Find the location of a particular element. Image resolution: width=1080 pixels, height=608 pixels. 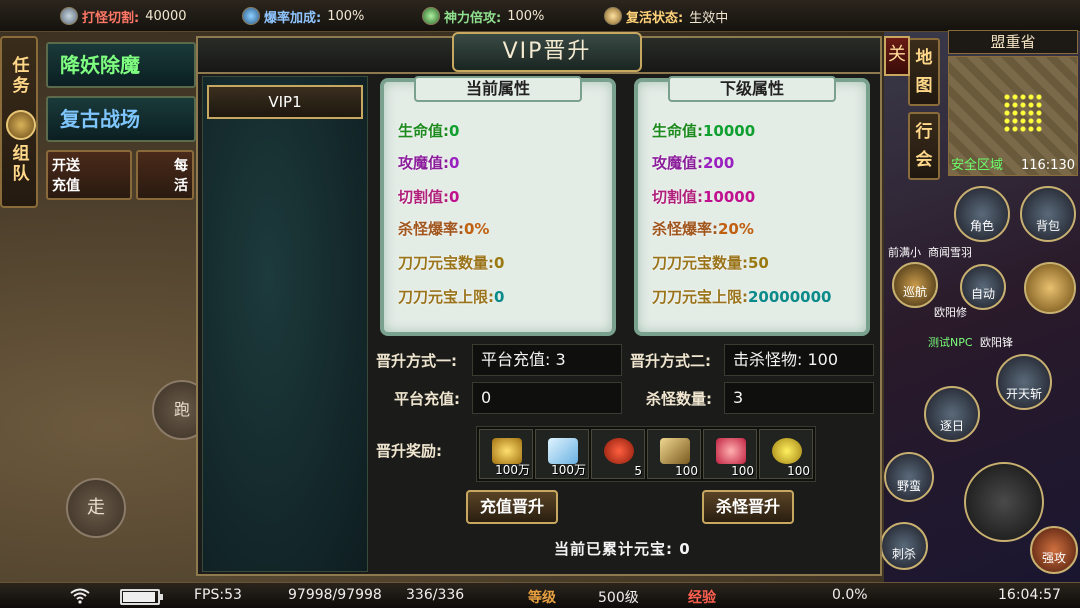

drop-rate-stat: 爆率加成: 100% is located at coordinates (303, 16).